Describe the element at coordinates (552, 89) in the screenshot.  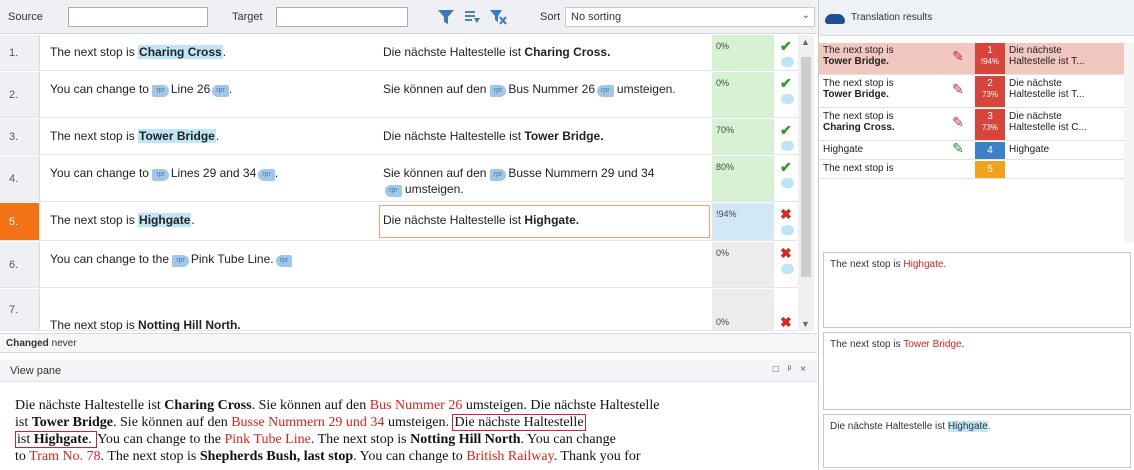
I see `target-text: Bus Nummer 26` at that location.